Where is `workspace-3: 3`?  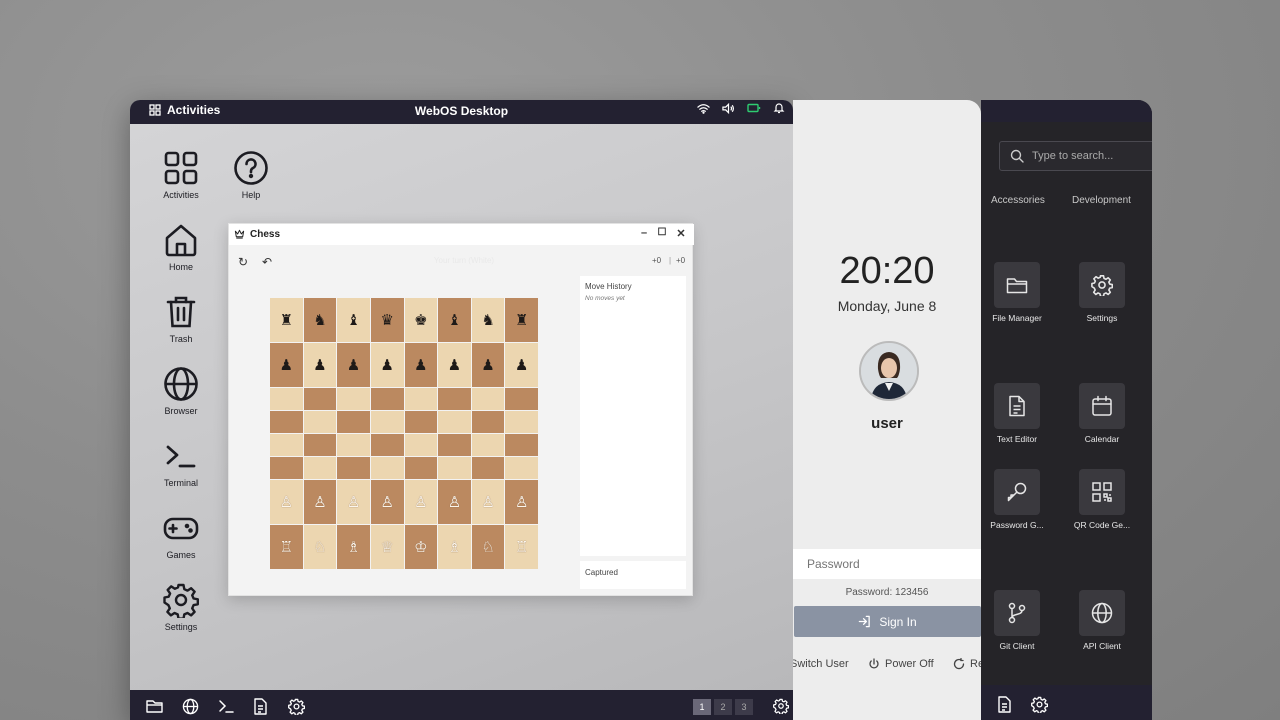 workspace-3: 3 is located at coordinates (744, 707).